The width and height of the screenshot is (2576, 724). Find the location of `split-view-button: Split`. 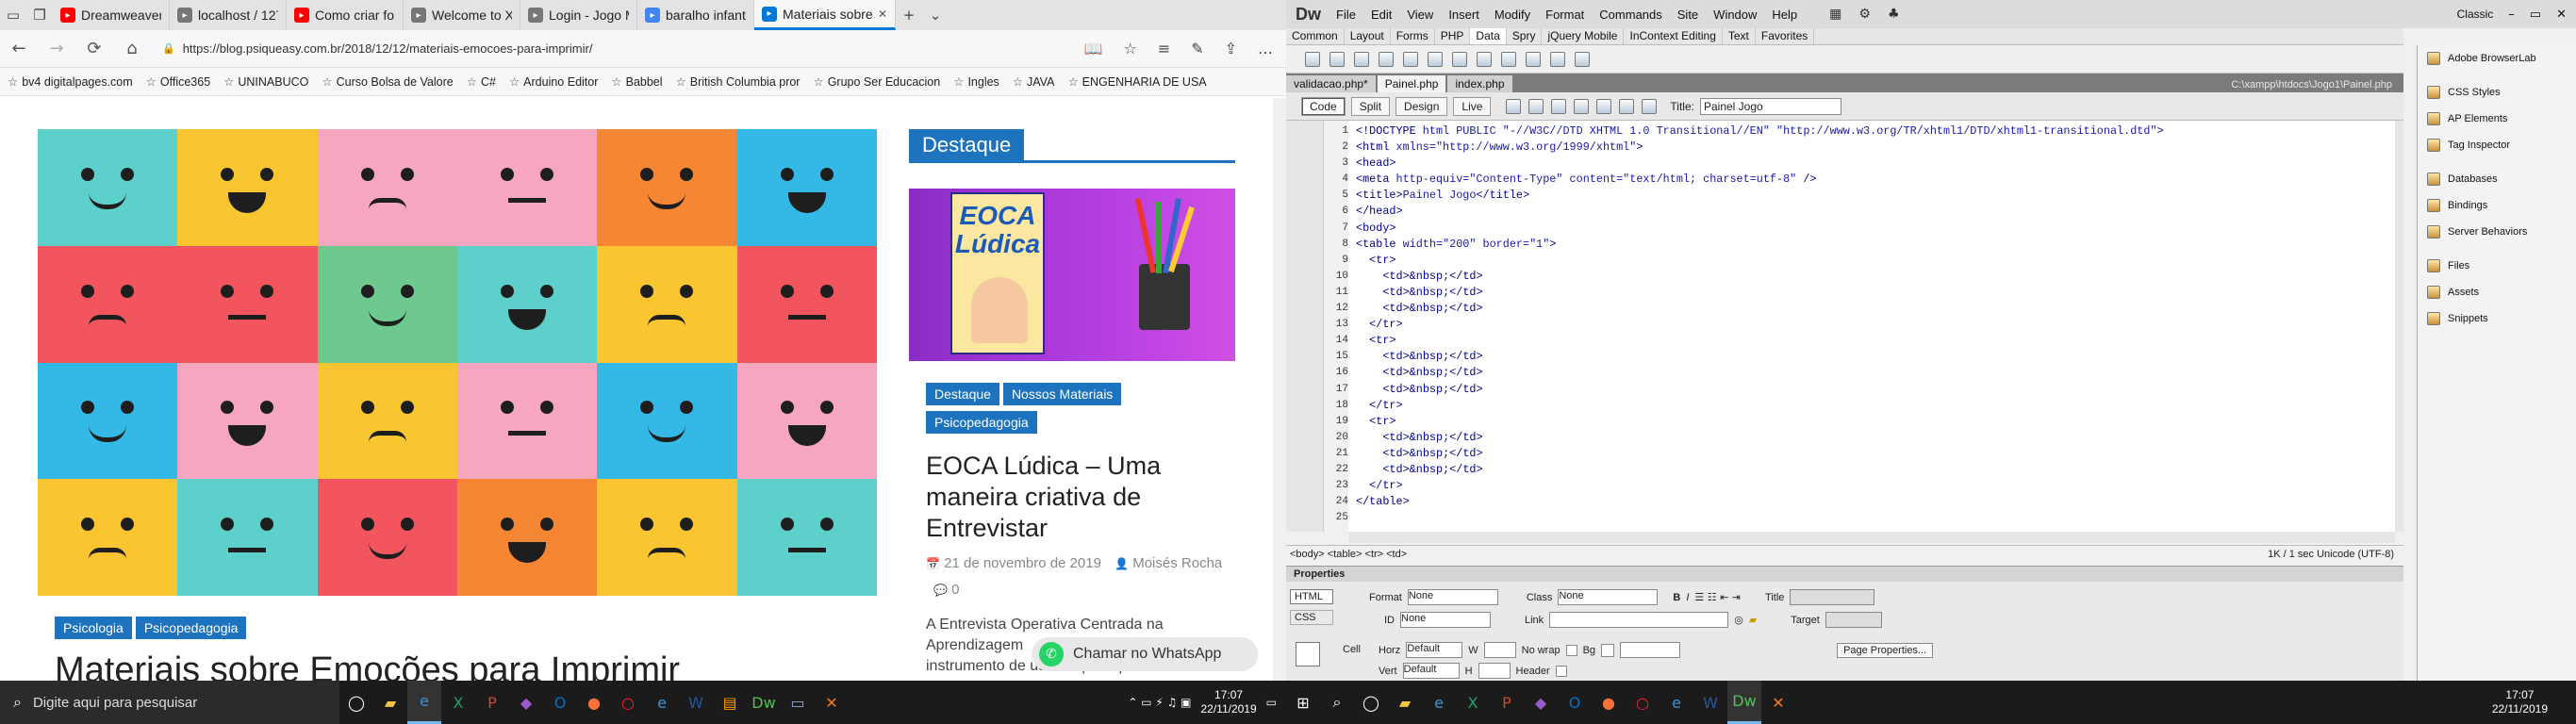

split-view-button: Split is located at coordinates (1370, 106).